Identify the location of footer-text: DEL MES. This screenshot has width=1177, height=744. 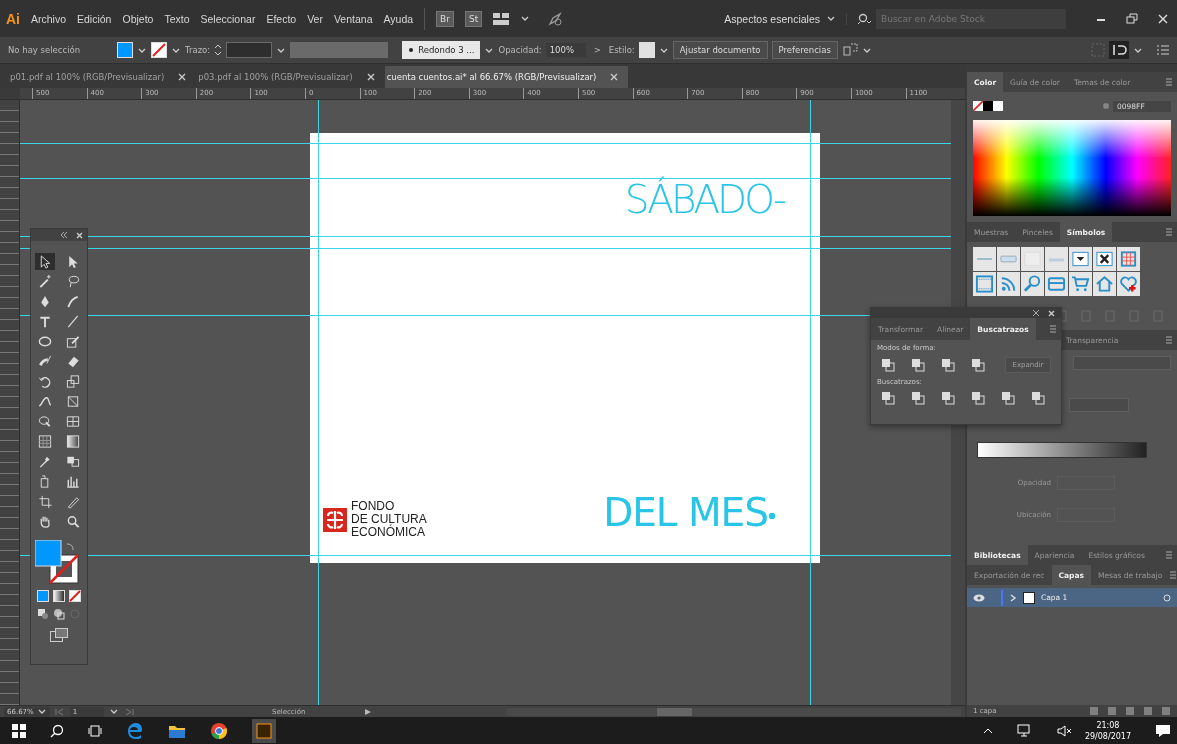
(685, 512).